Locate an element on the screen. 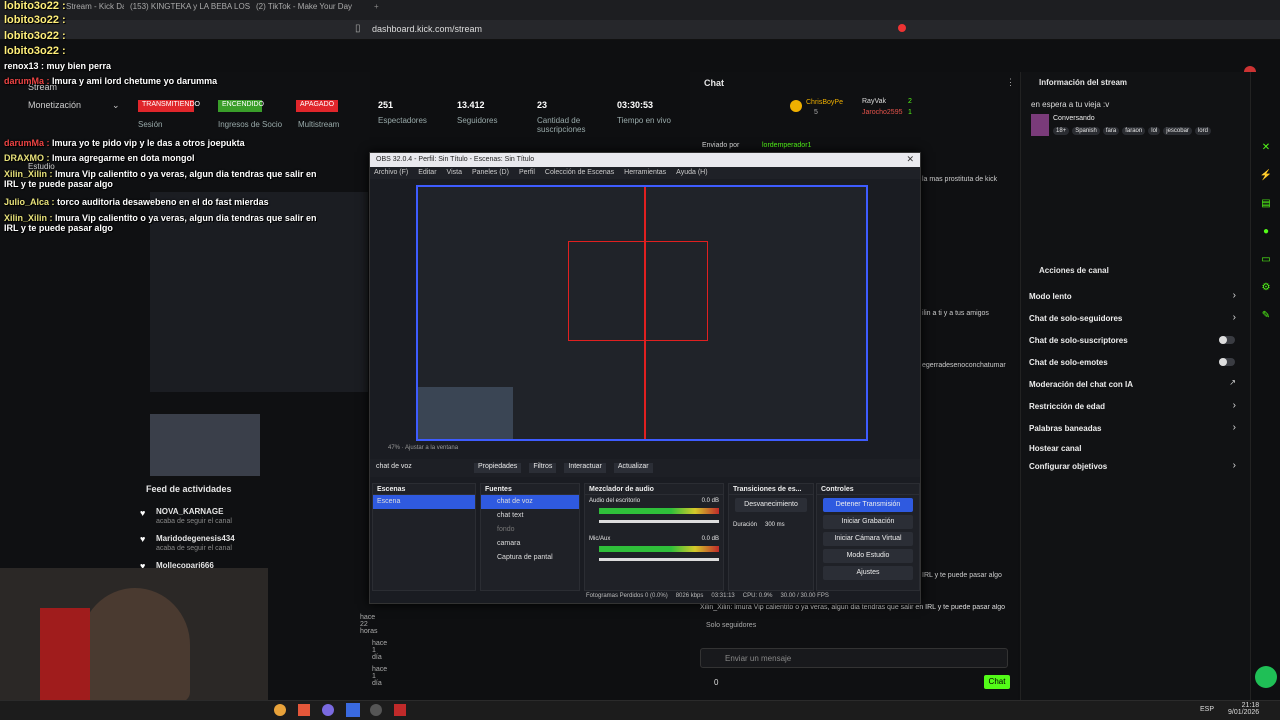 The image size is (1280, 720). dropped-frames: Fotogramas Perdidos 0 (0.0%) is located at coordinates (627, 596).